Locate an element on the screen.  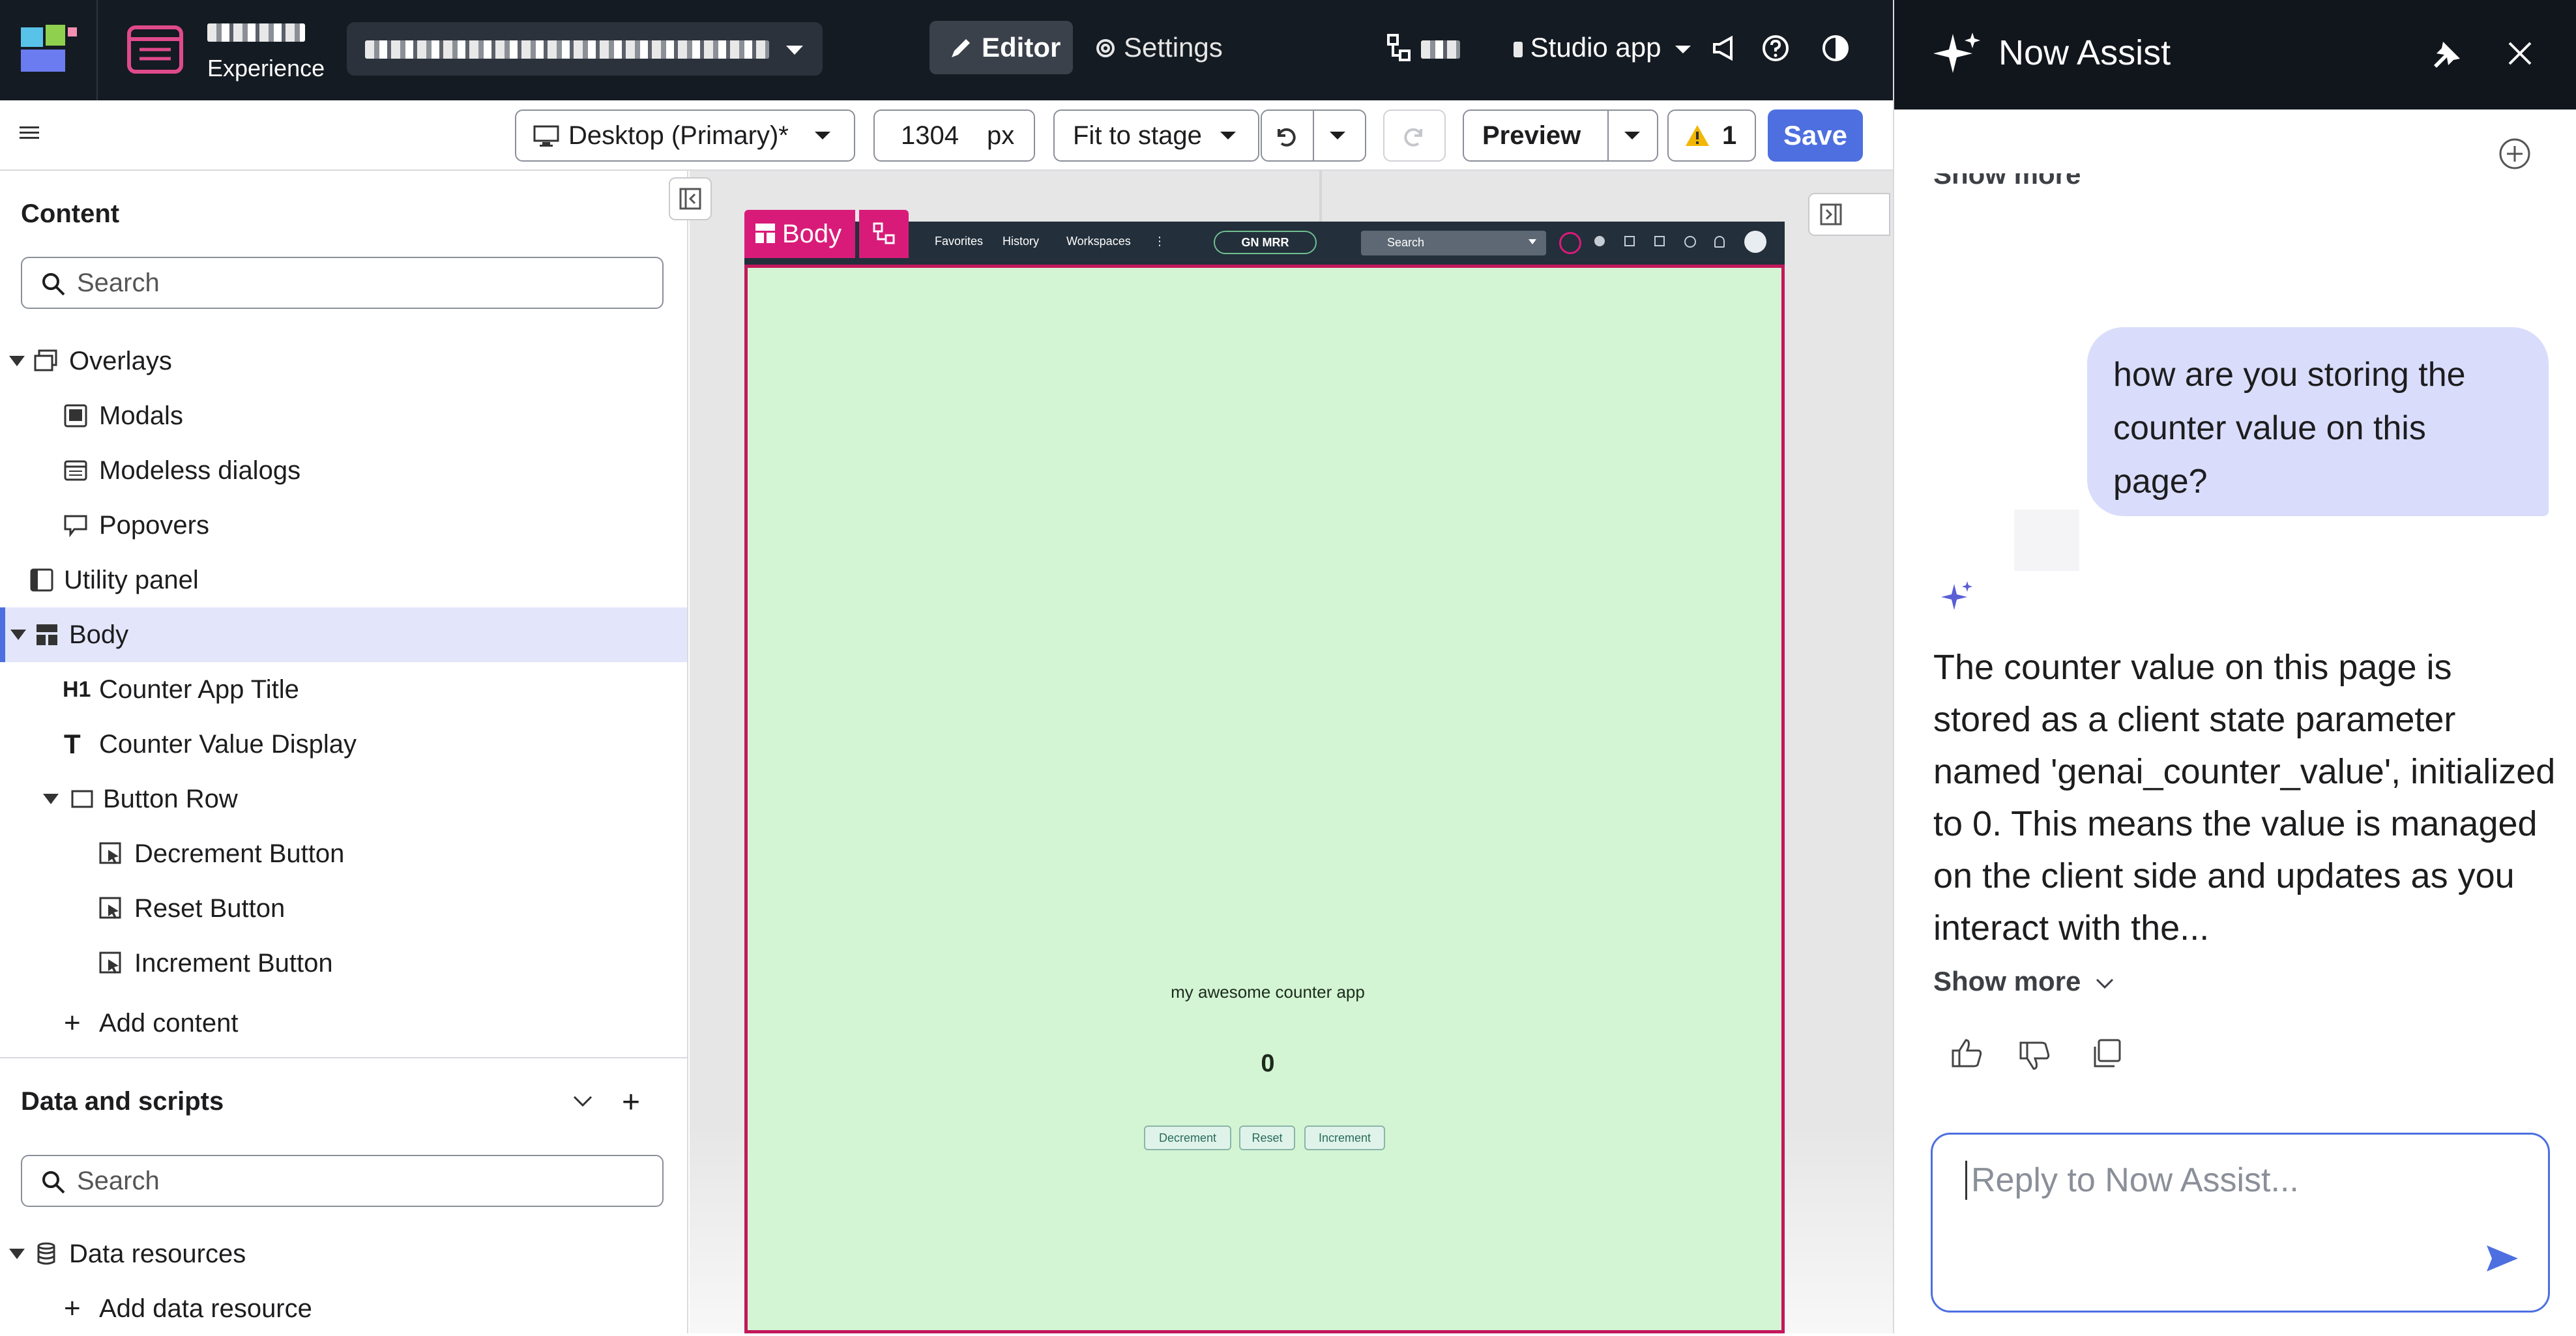
layout-icon is located at coordinates (47, 635).